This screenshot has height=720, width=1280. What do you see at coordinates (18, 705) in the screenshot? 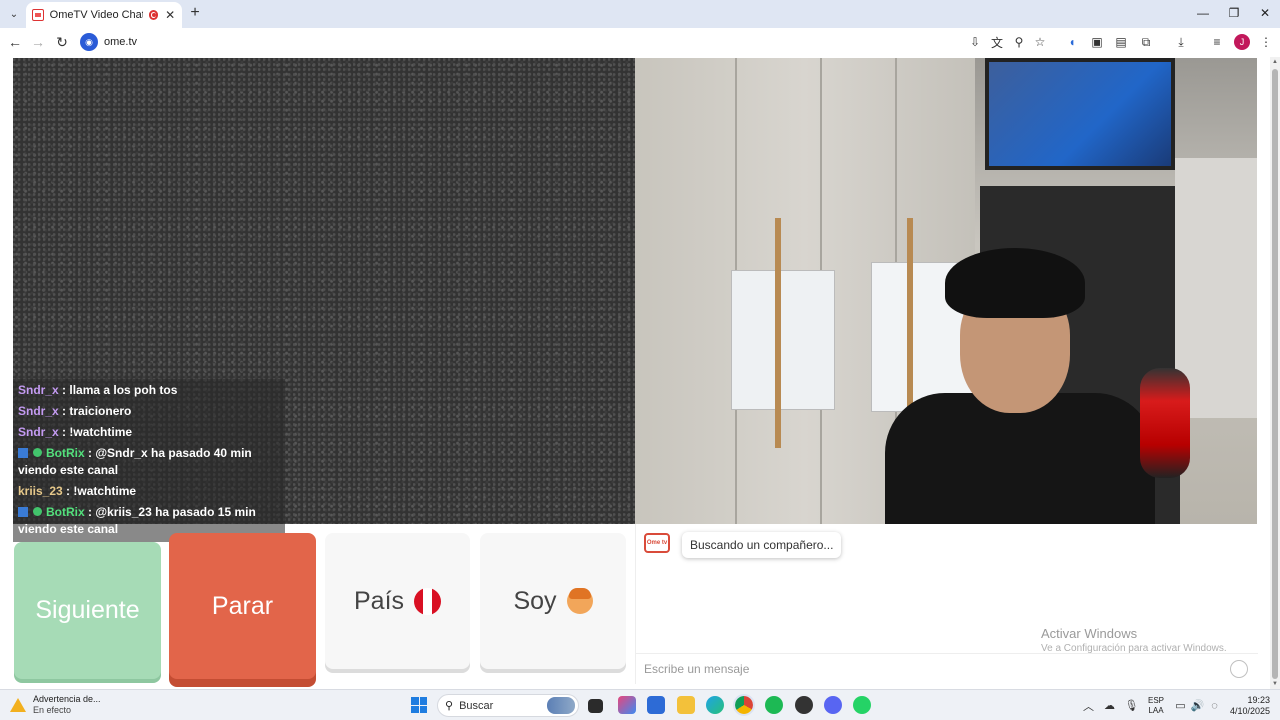
I see `warning-icon` at bounding box center [18, 705].